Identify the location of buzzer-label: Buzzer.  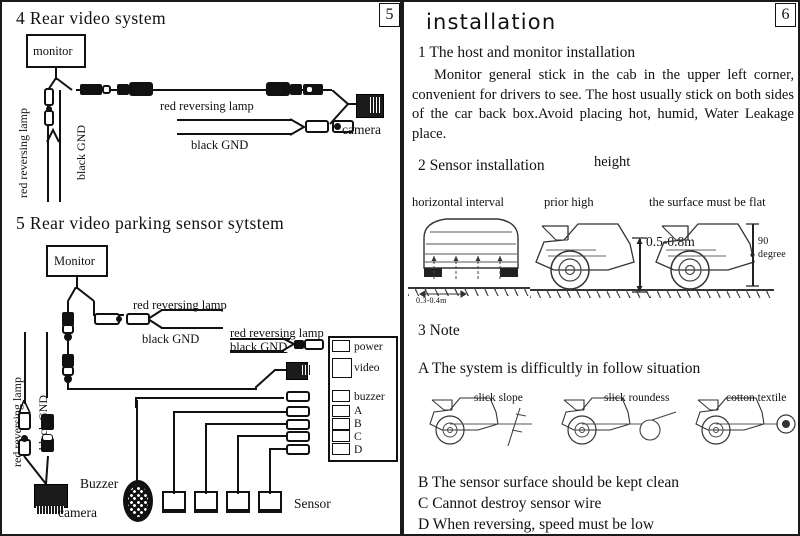
(99, 483).